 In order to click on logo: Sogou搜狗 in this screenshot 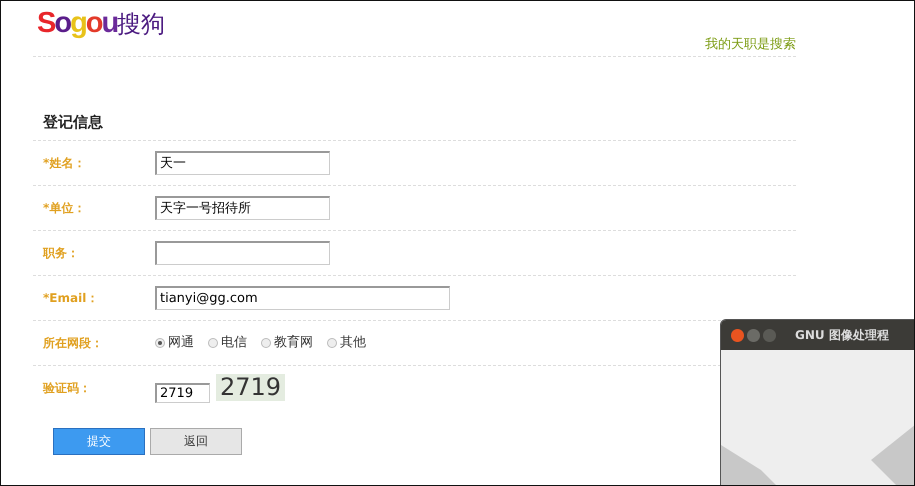, I will do `click(101, 28)`.